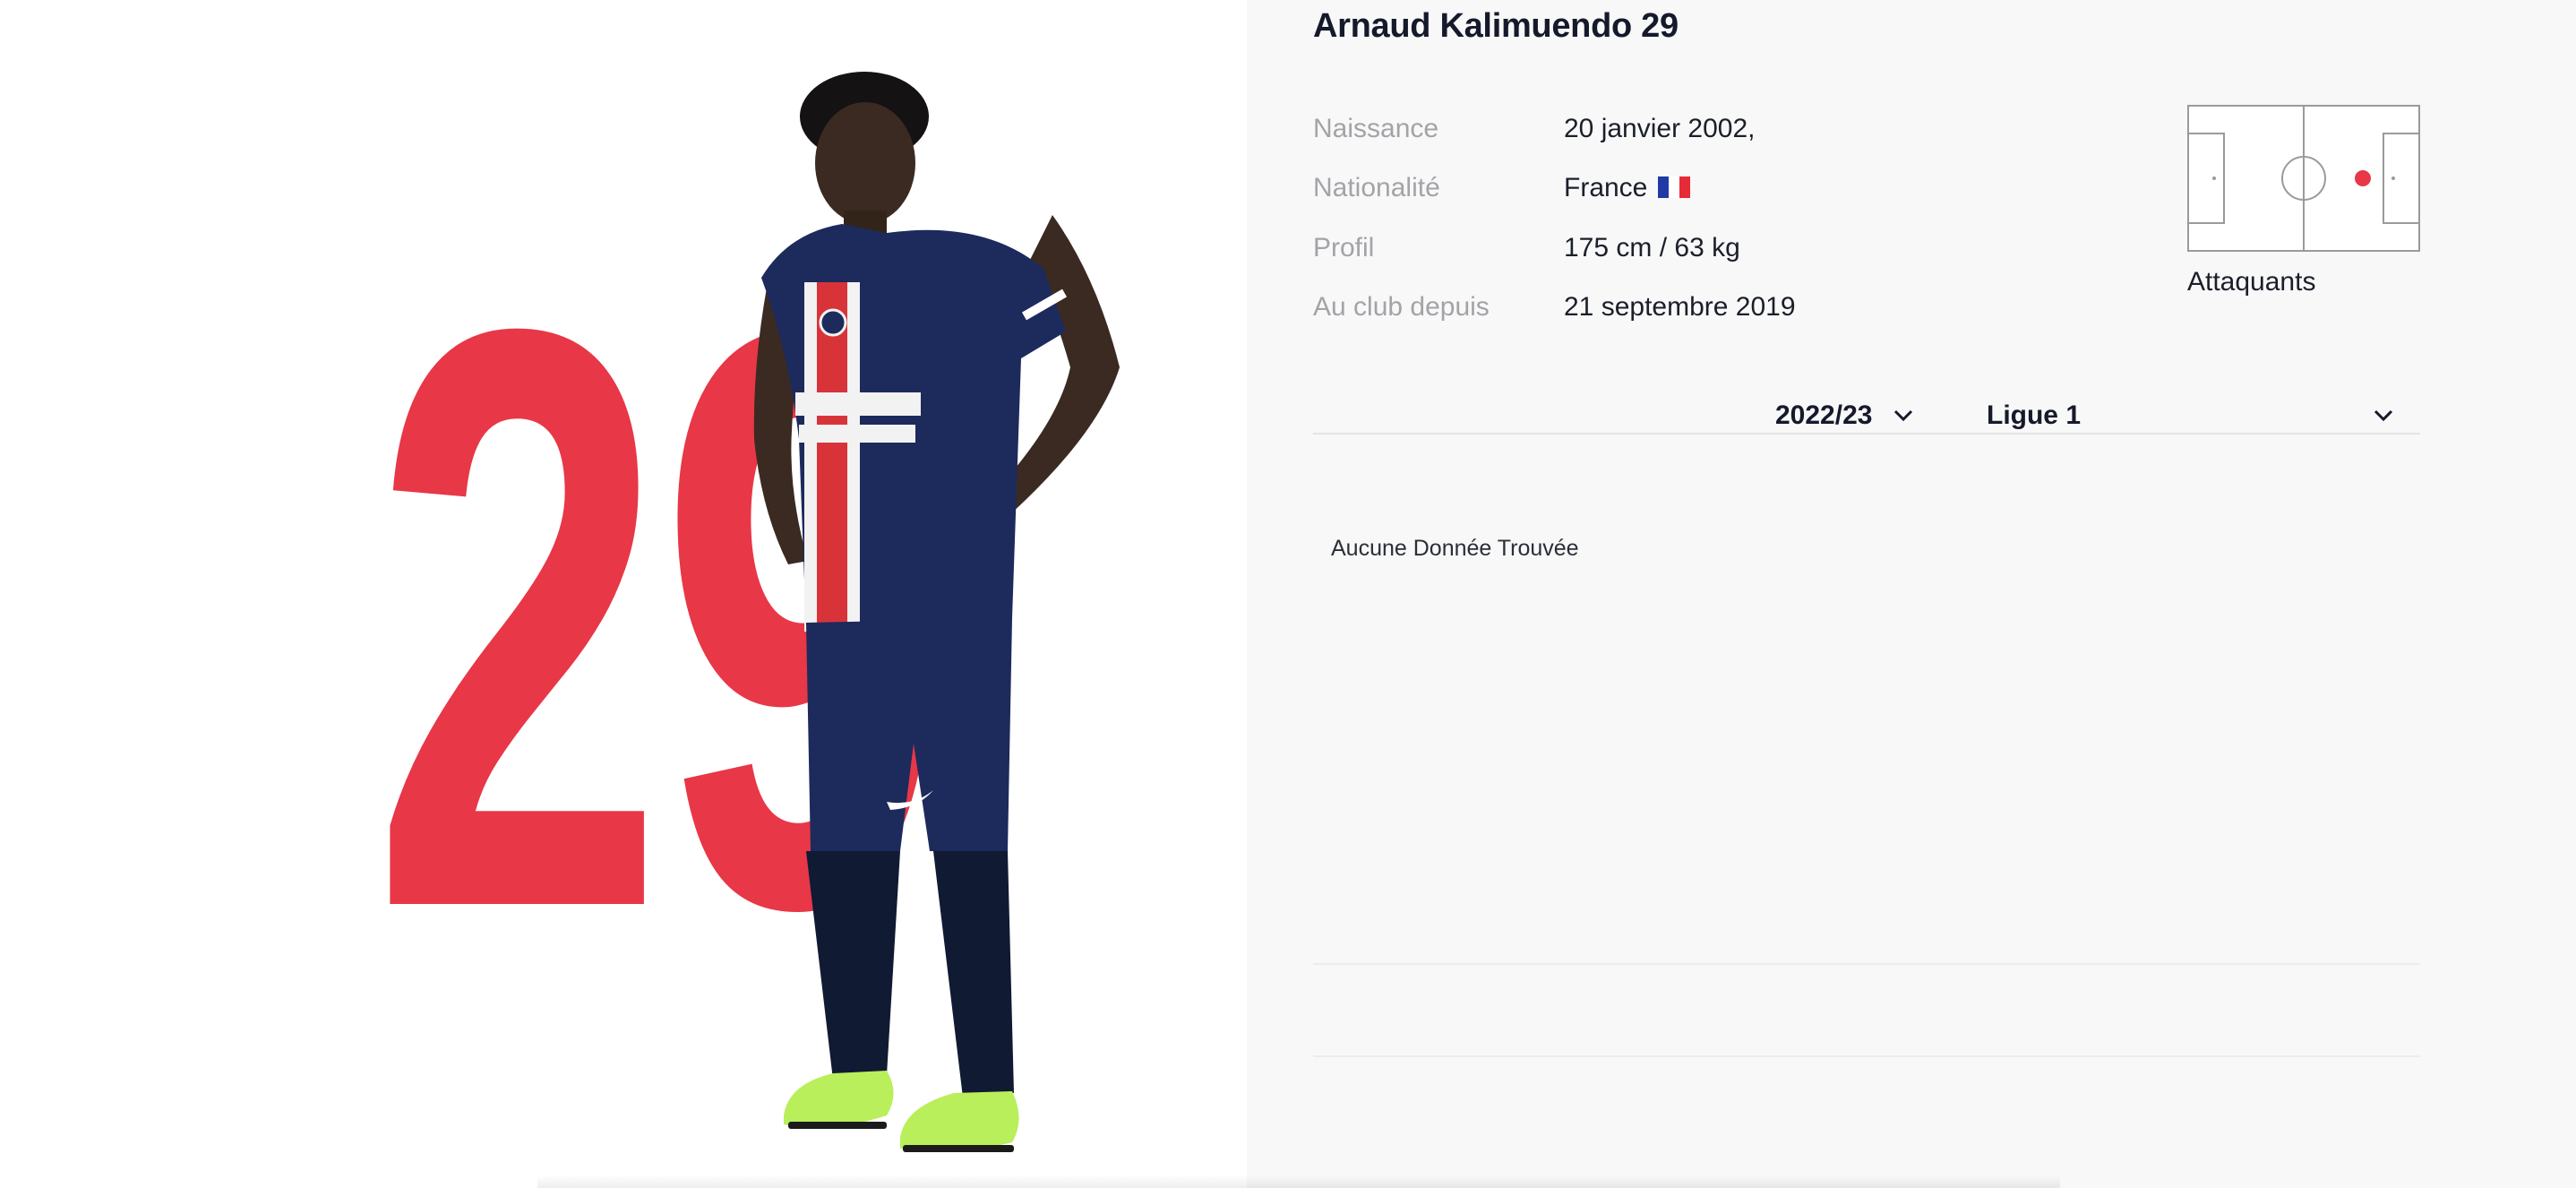 Image resolution: width=2576 pixels, height=1188 pixels. What do you see at coordinates (2303, 178) in the screenshot?
I see `pitch-position-icon` at bounding box center [2303, 178].